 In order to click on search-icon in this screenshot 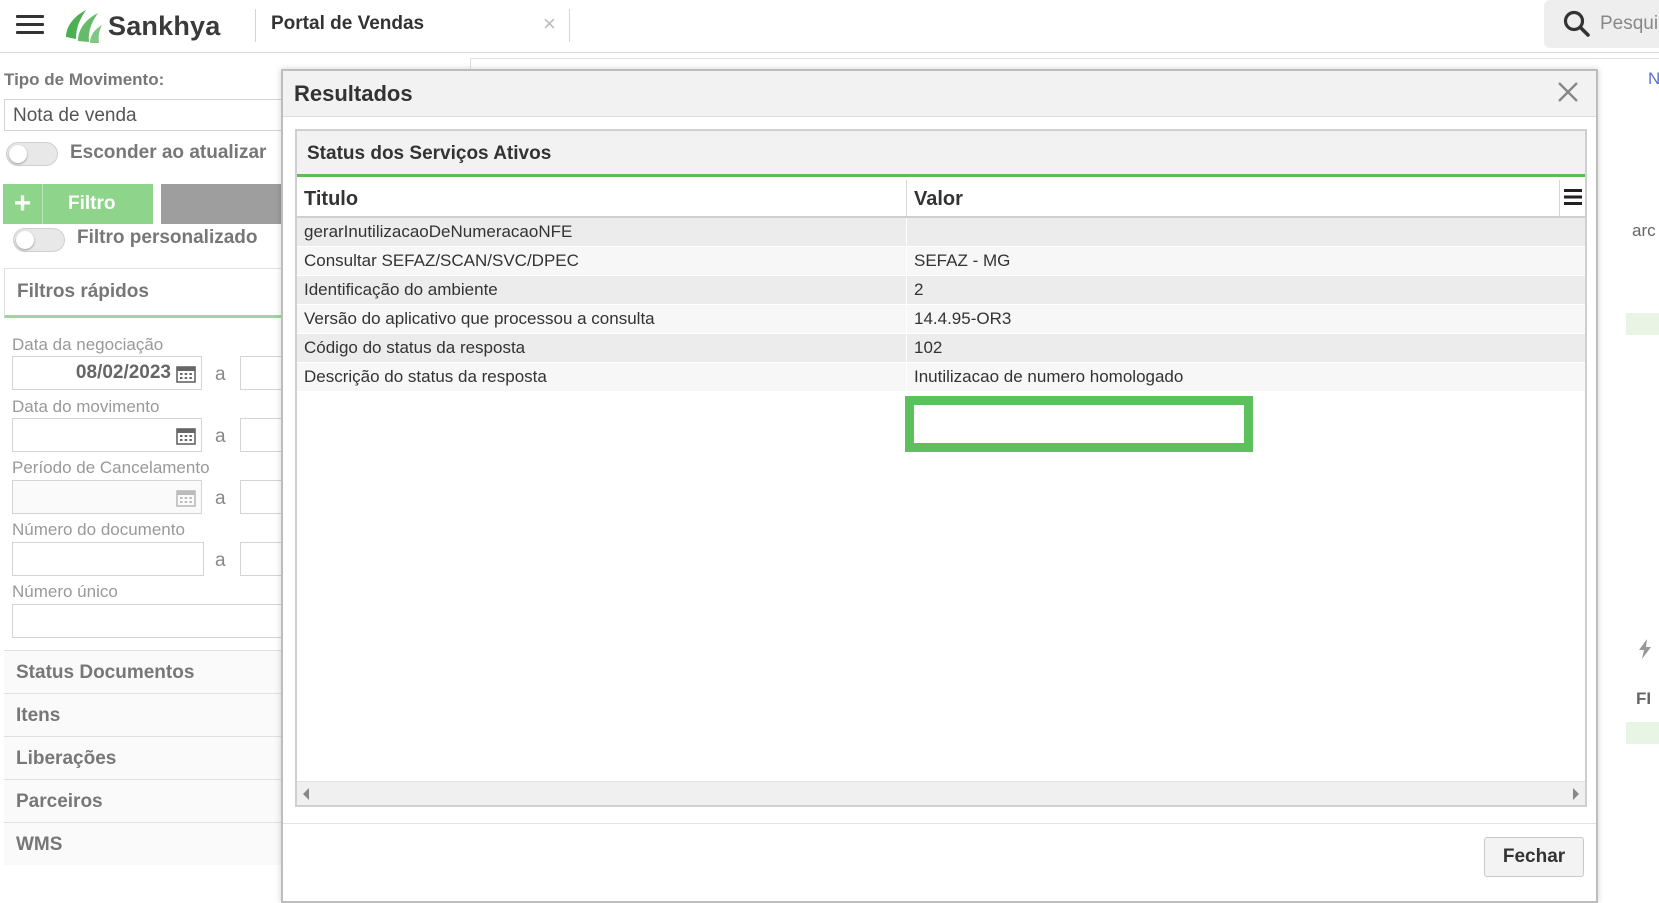, I will do `click(1576, 23)`.